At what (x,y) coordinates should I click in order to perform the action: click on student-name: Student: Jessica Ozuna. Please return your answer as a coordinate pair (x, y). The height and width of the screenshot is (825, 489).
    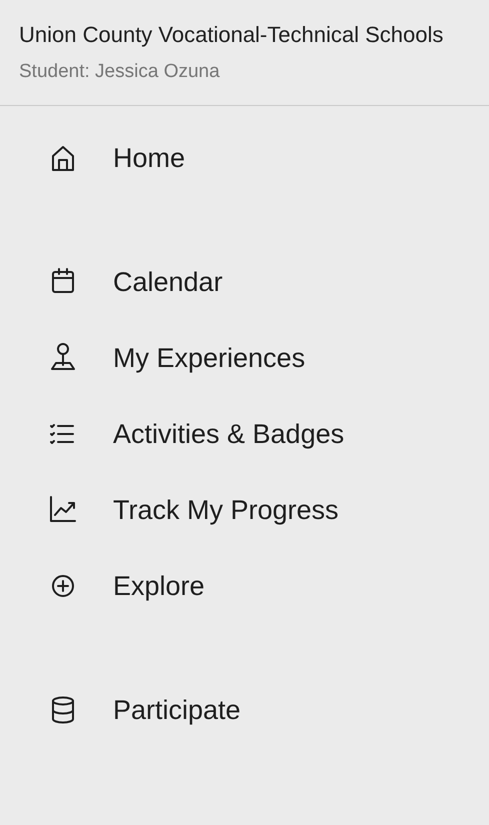
    Looking at the image, I should click on (120, 72).